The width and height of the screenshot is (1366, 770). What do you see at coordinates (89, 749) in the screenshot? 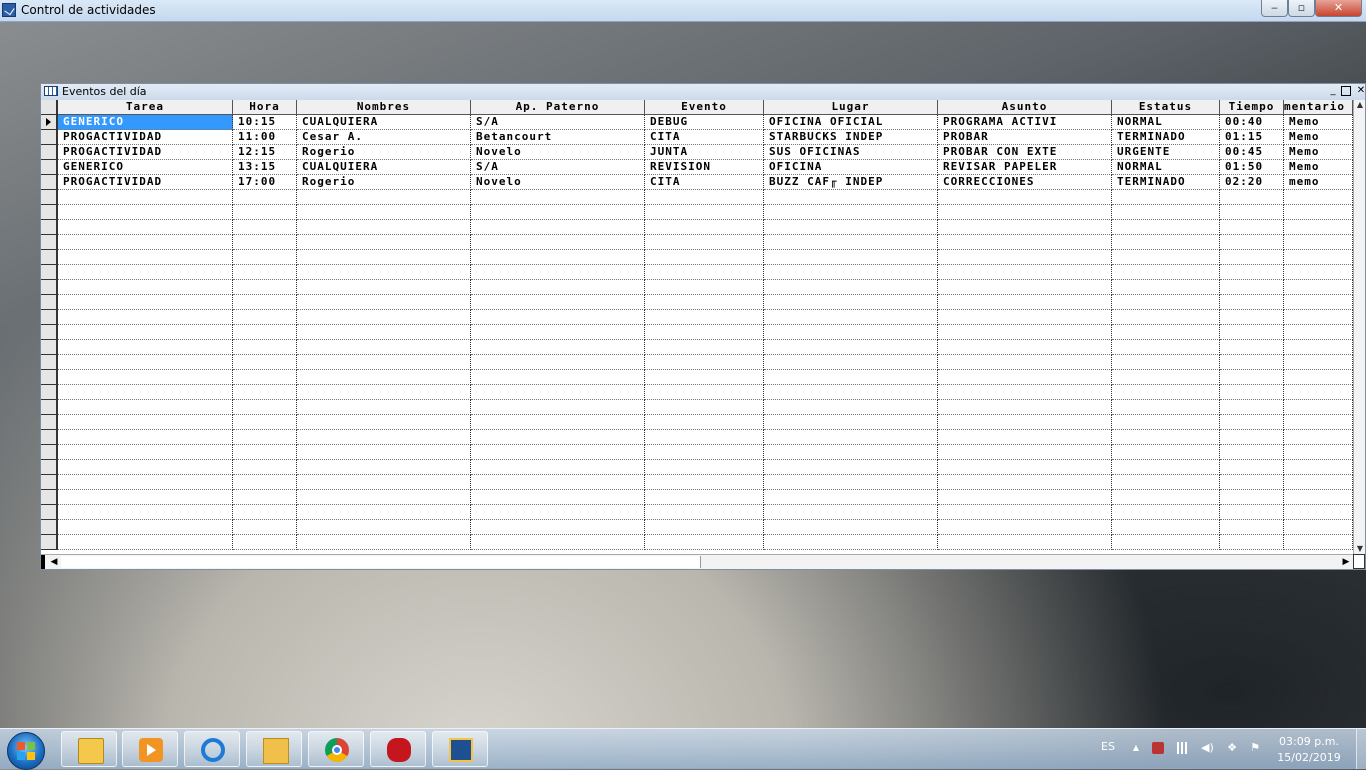
I see `taskbar-explorer` at bounding box center [89, 749].